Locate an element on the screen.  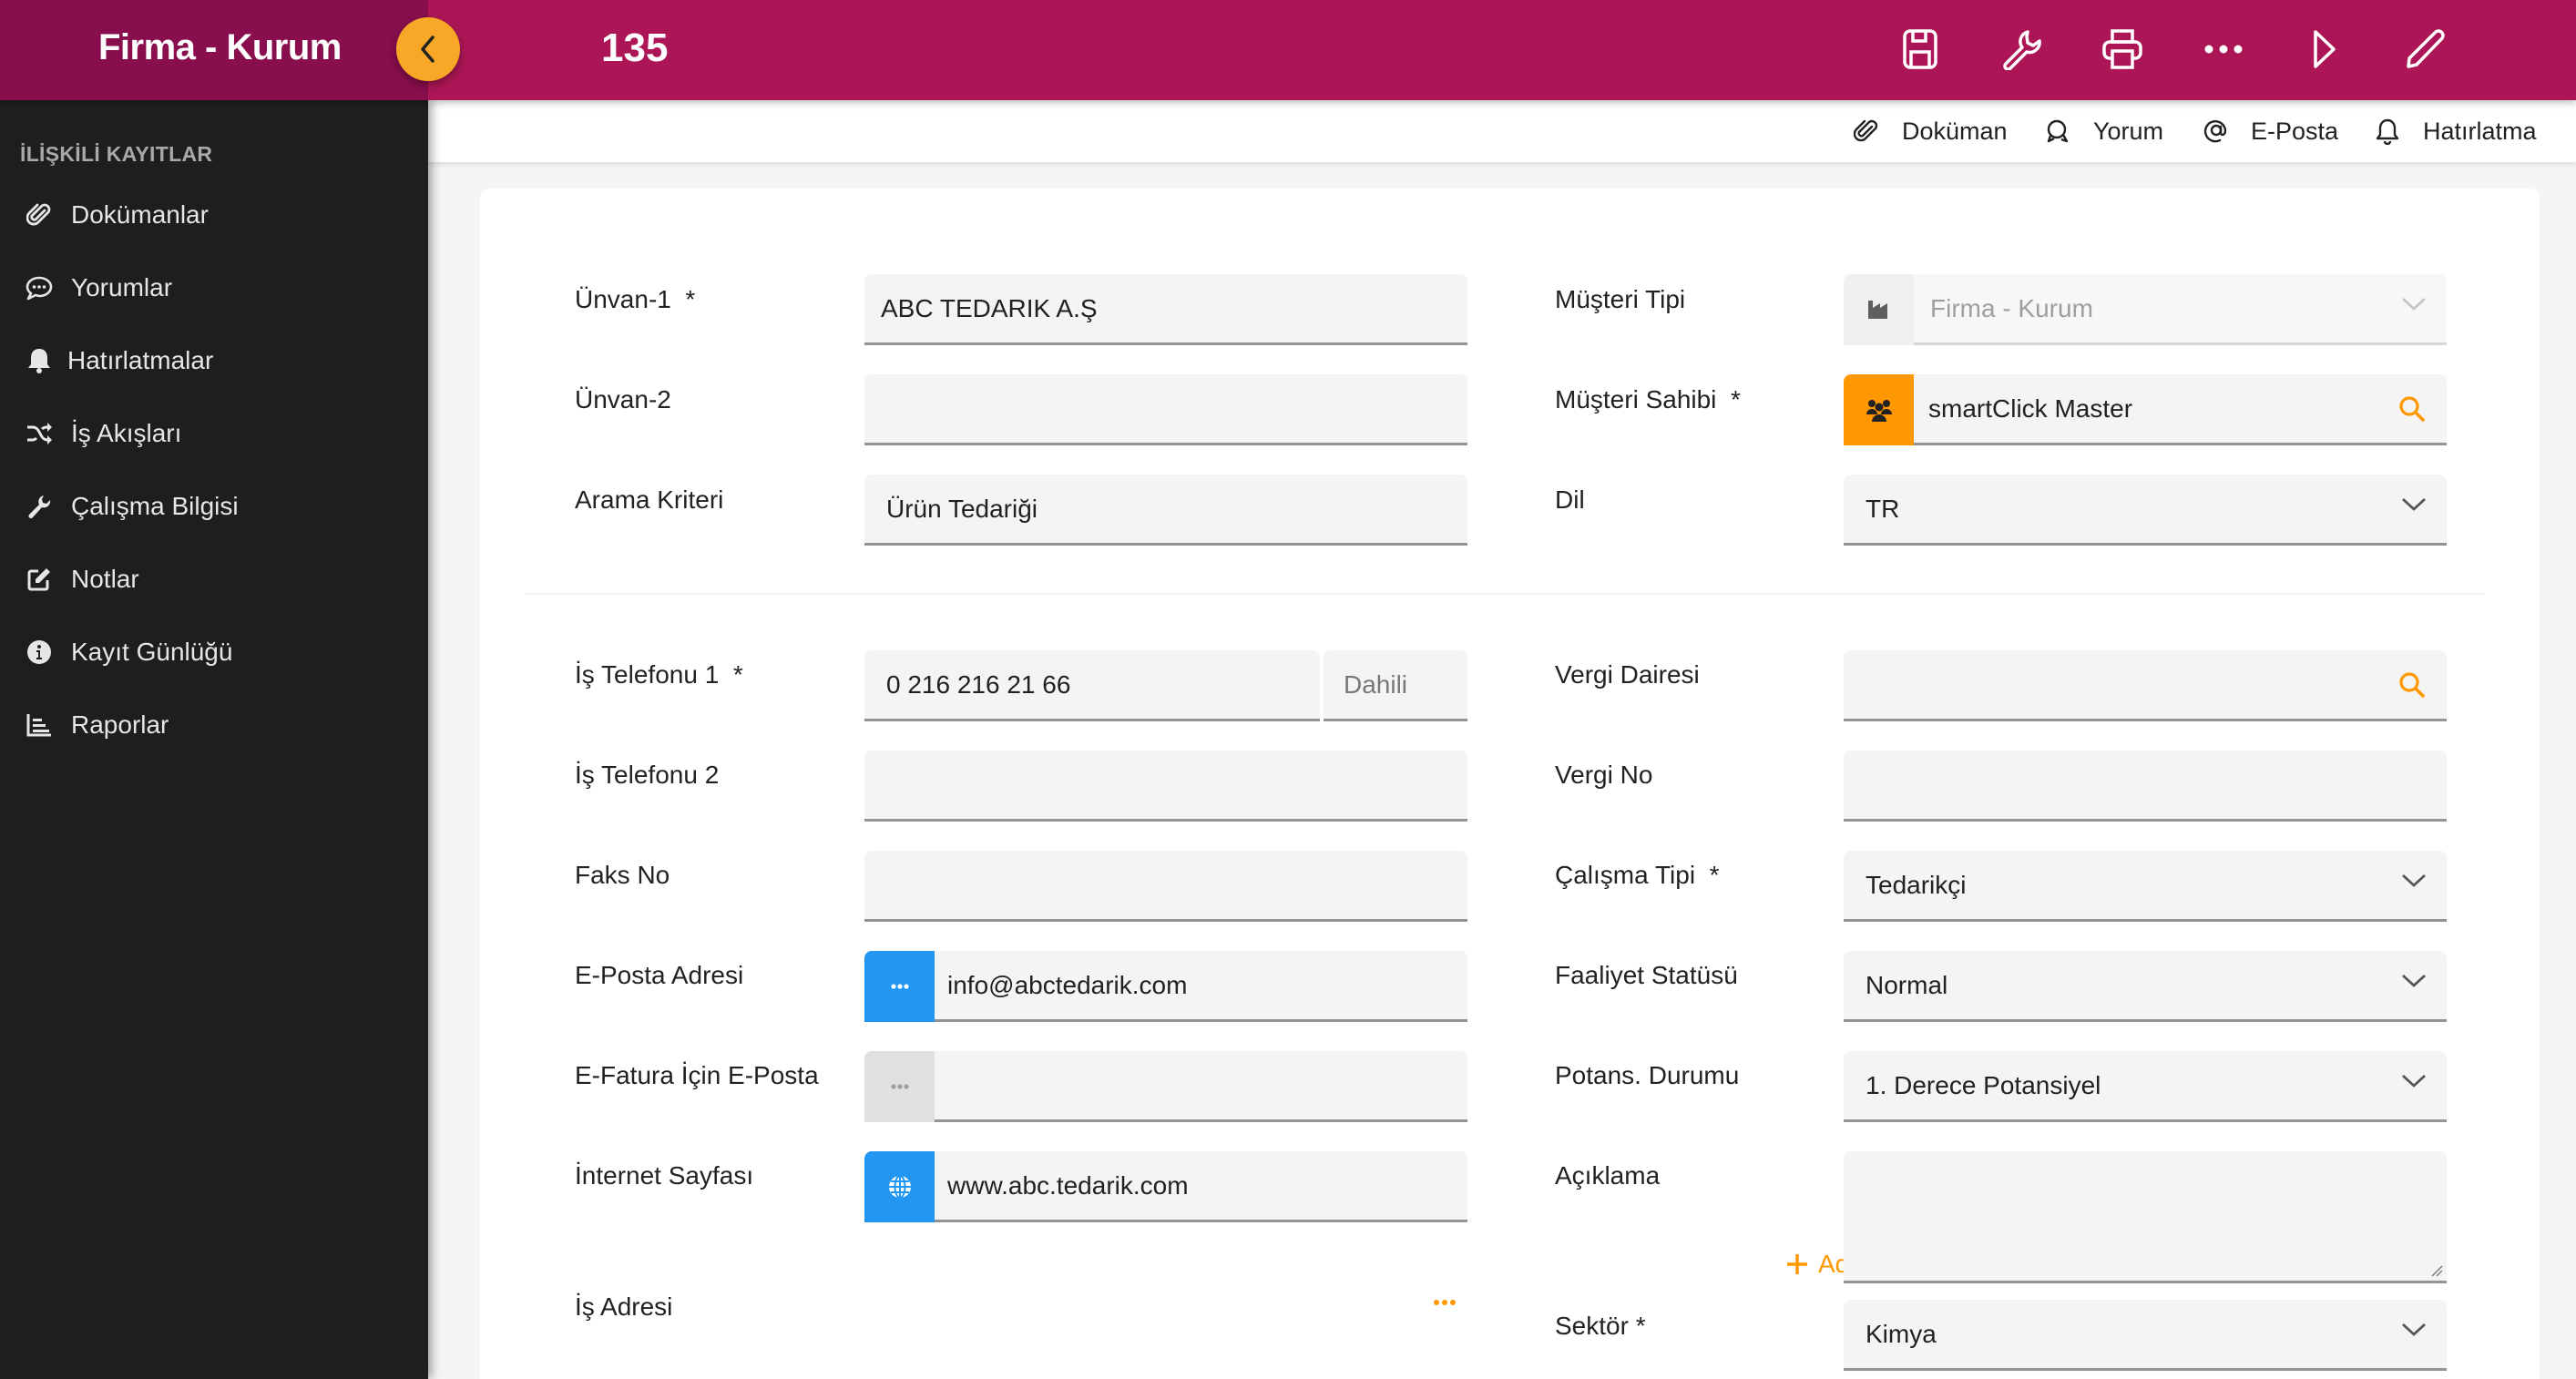
shuffle-icon is located at coordinates (39, 434).